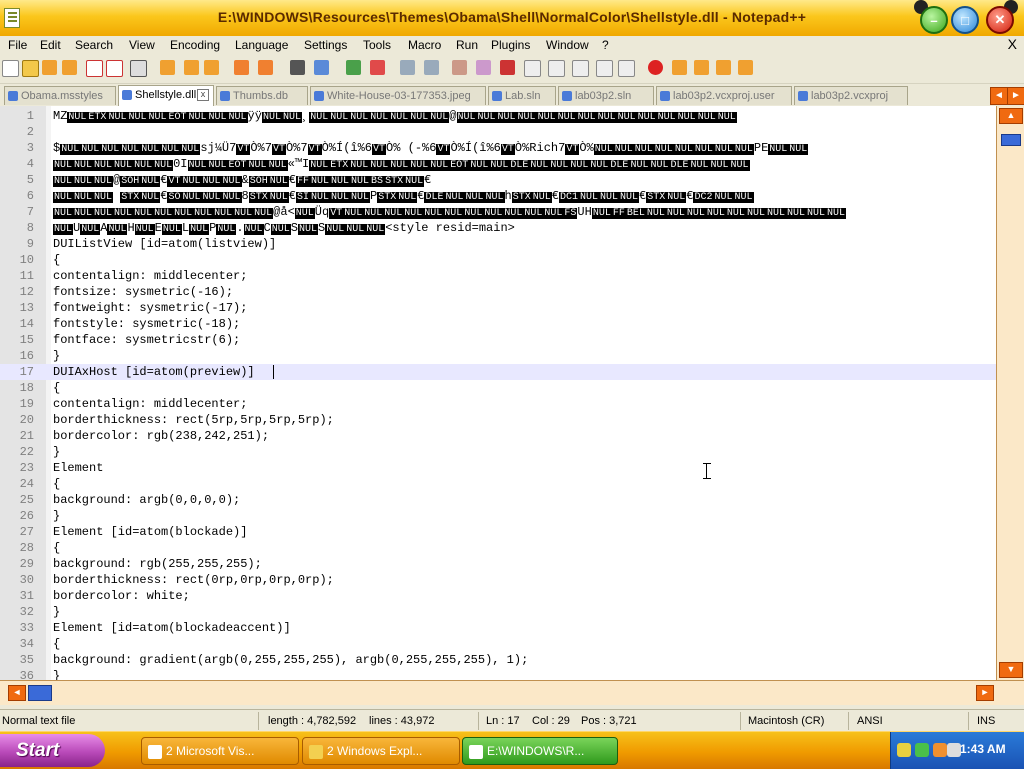  What do you see at coordinates (1015, 96) in the screenshot?
I see `tab-scroll-right-button: ►` at bounding box center [1015, 96].